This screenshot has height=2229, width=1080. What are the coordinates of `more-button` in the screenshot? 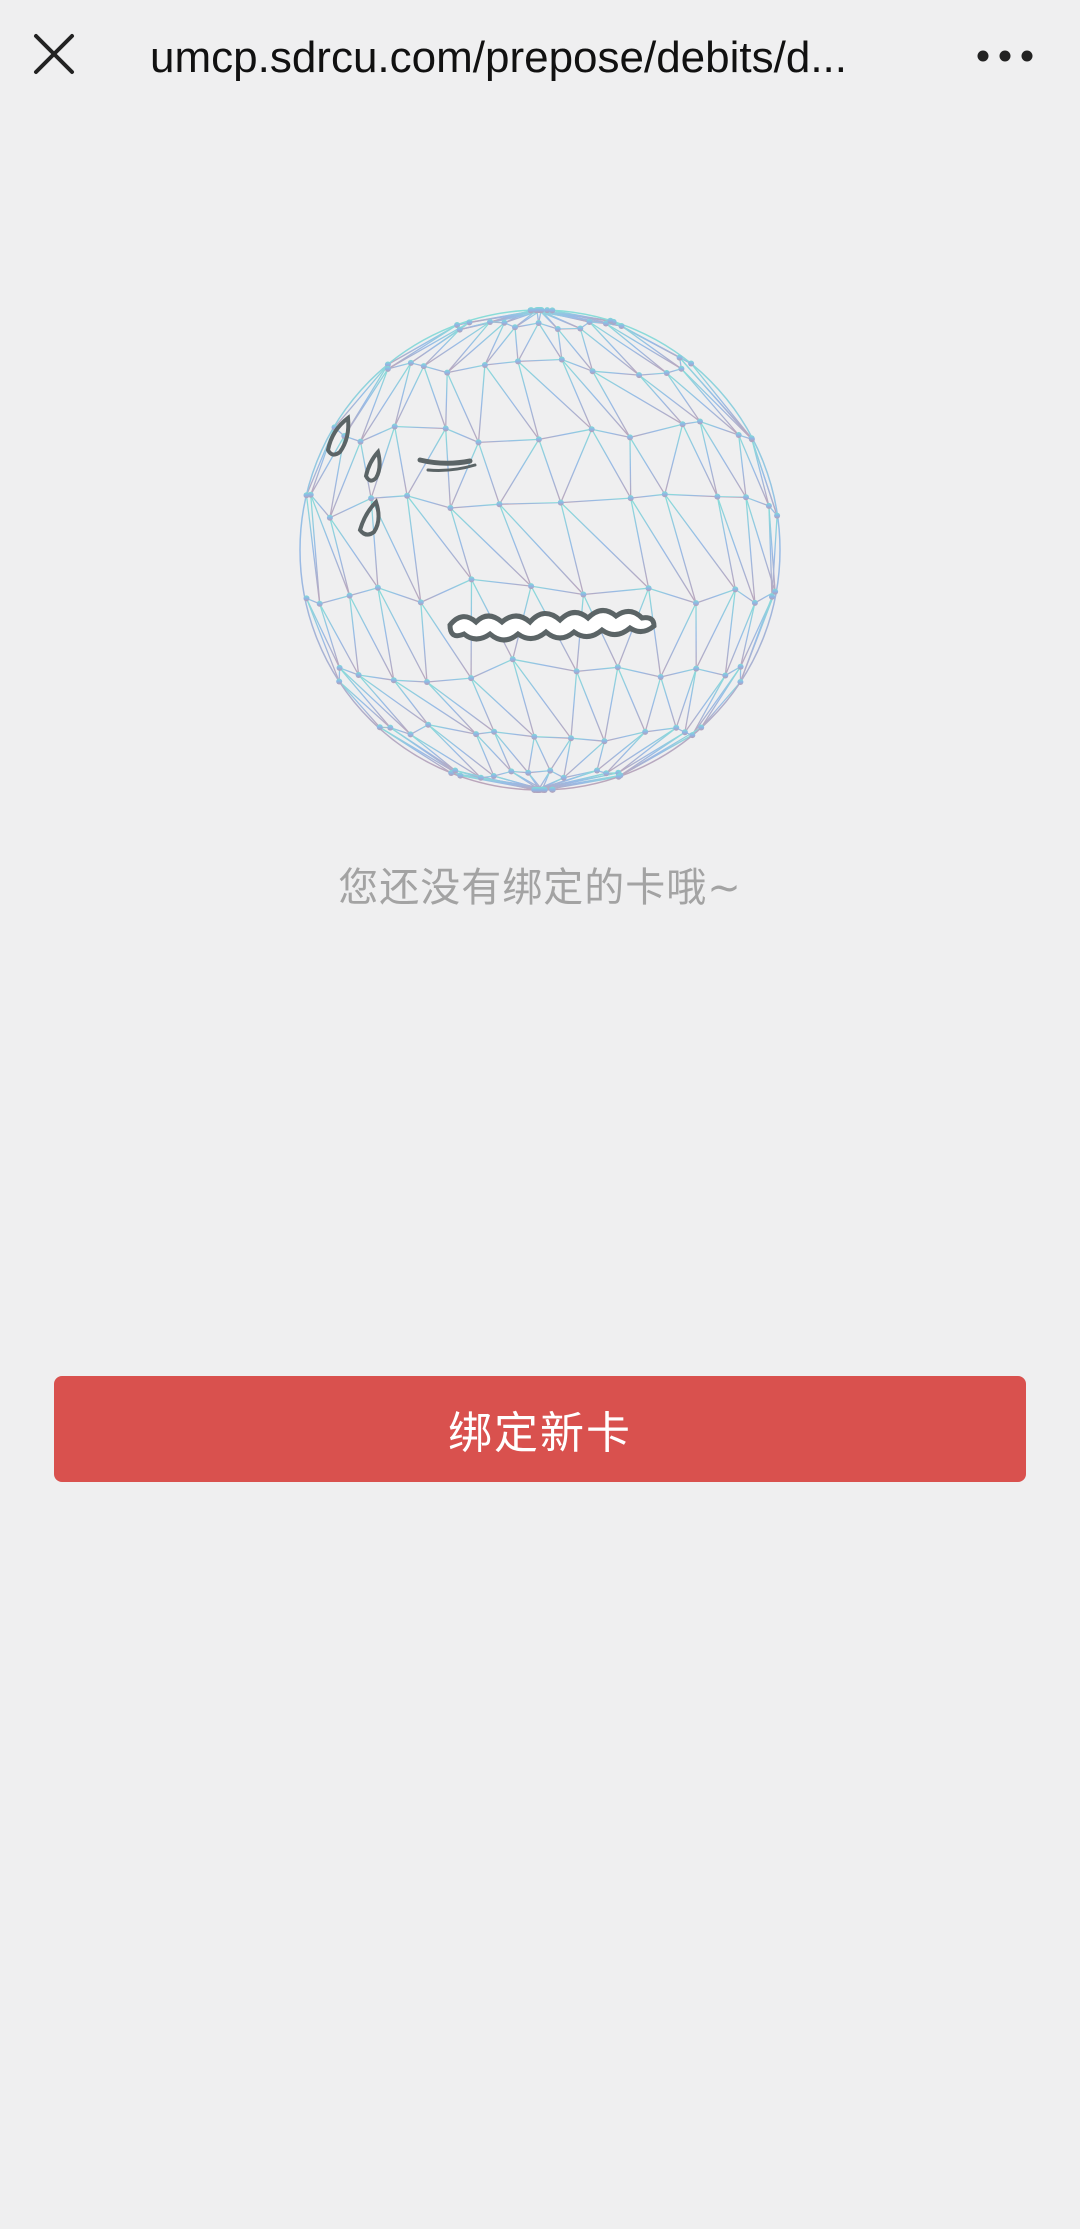 It's located at (1005, 56).